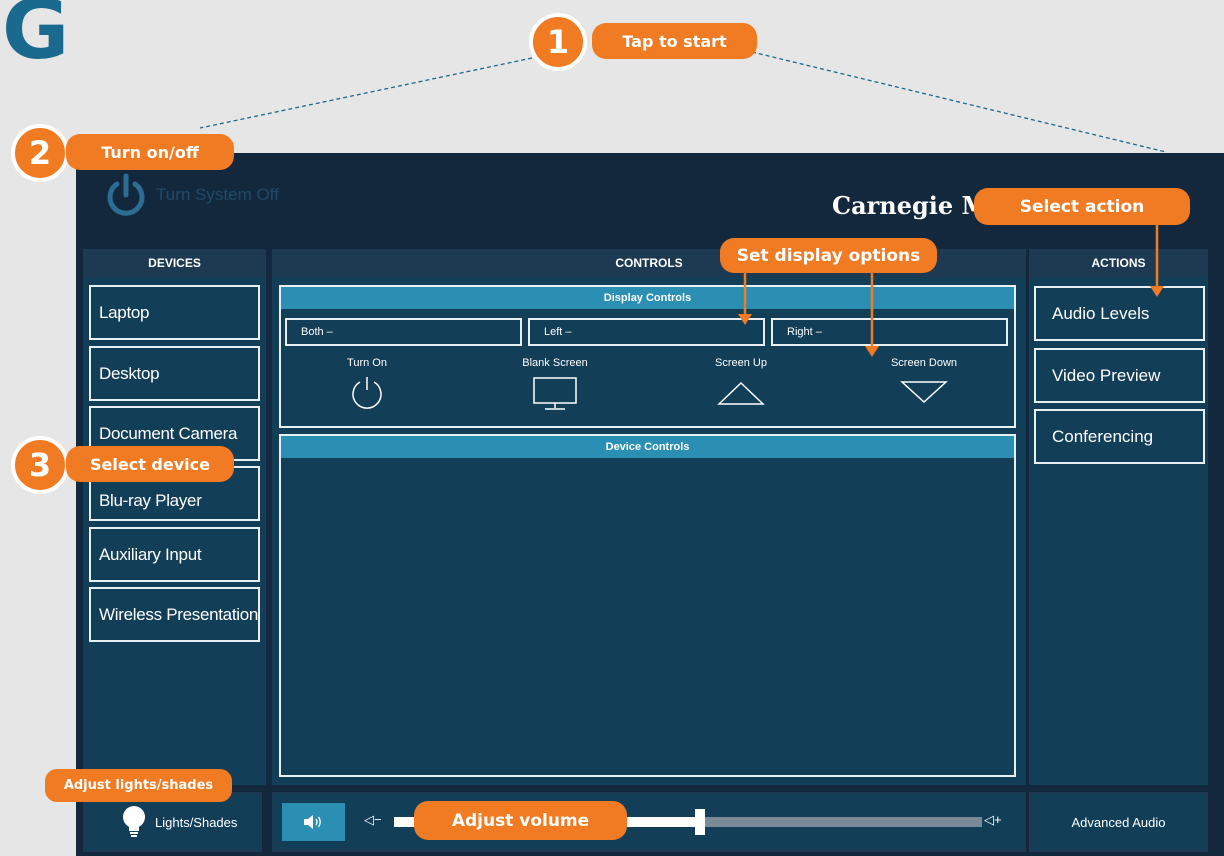 The width and height of the screenshot is (1224, 856). I want to click on display-left-select: Left –, so click(646, 332).